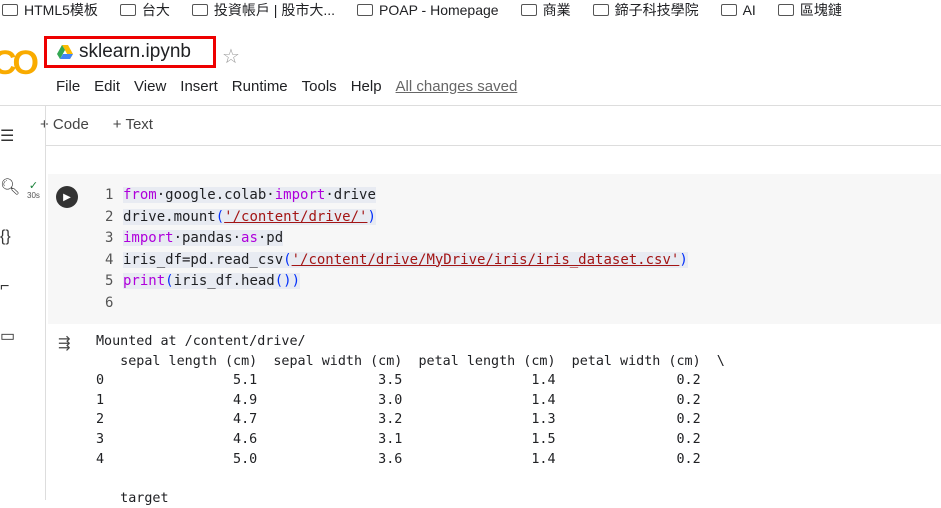 The width and height of the screenshot is (941, 508). I want to click on bookmark-label: 區塊鏈, so click(820, 10).